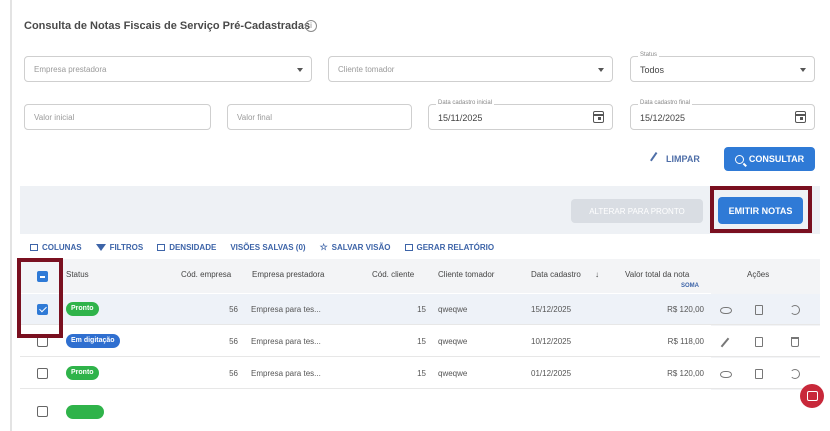 Image resolution: width=830 pixels, height=431 pixels. I want to click on consultar-label: CONSULTAR, so click(776, 159).